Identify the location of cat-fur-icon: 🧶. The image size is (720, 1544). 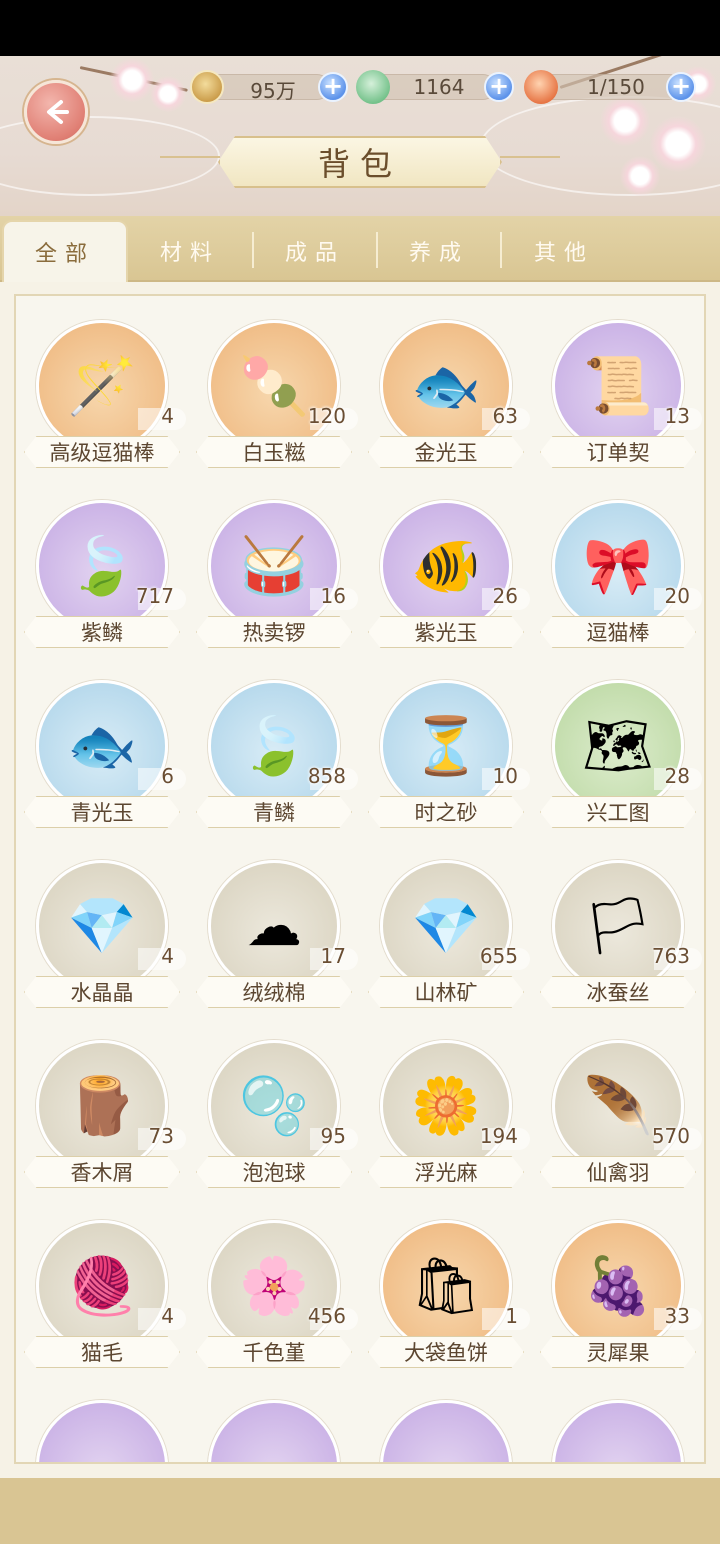
(102, 1286).